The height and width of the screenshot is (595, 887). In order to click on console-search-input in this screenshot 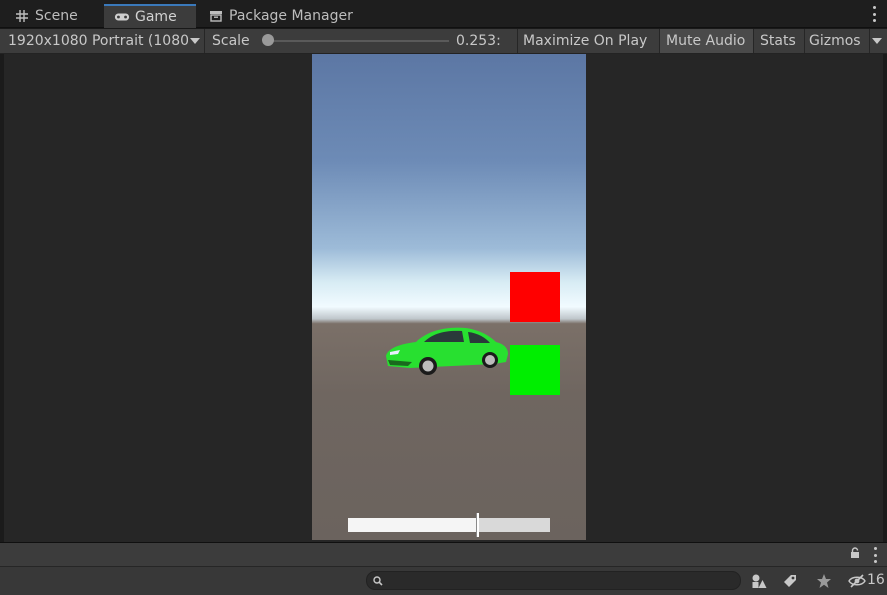, I will do `click(553, 580)`.